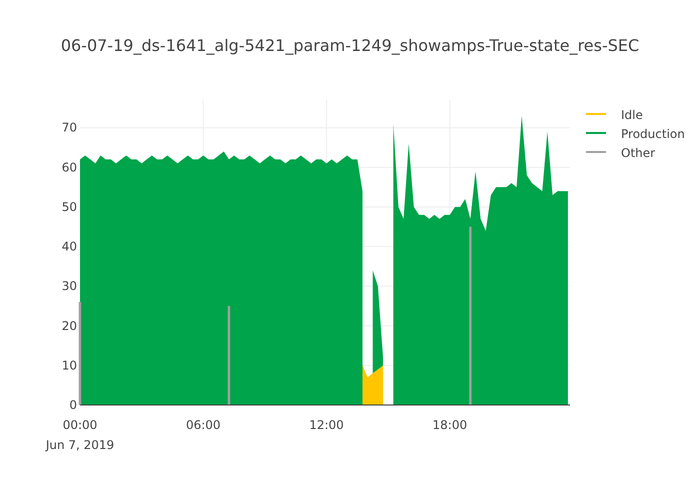  Describe the element at coordinates (350, 45) in the screenshot. I see `chart-title: 06-07-19_ds-1641_alg-5421_param-1249_showamps-True-state_res-SEC` at that location.